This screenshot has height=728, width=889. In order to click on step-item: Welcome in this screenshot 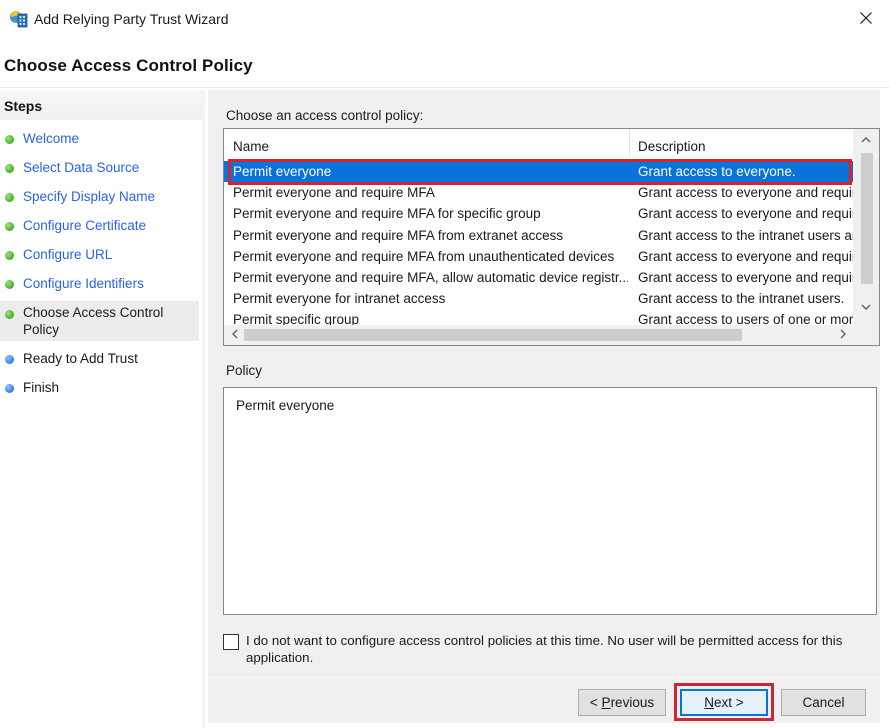, I will do `click(101, 138)`.